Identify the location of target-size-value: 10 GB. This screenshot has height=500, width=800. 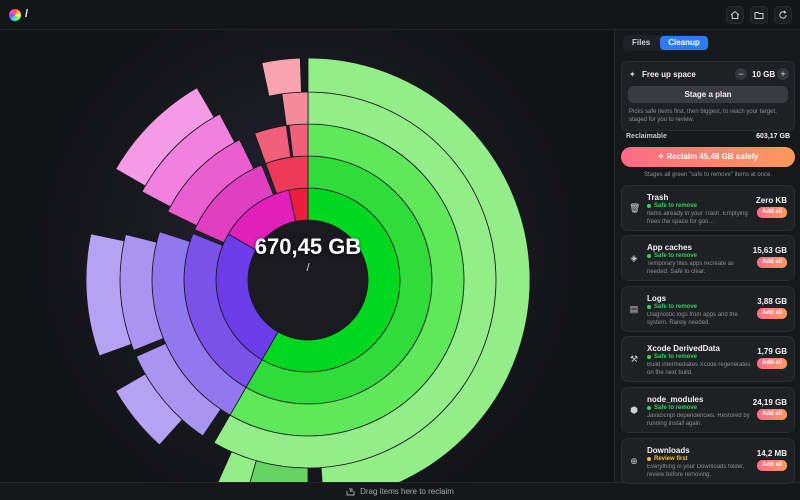
(764, 74).